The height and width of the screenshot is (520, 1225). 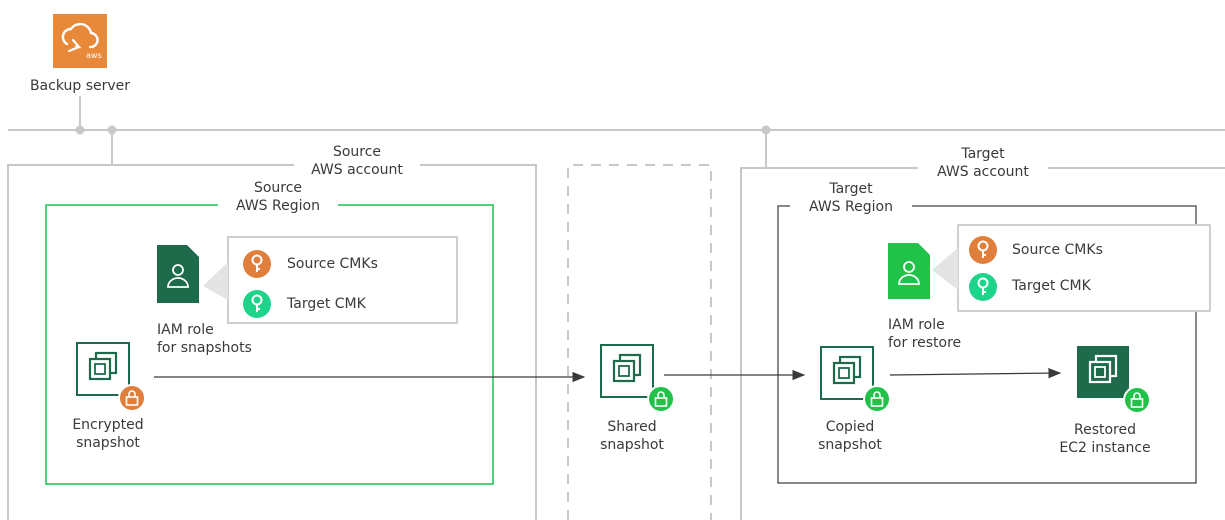 I want to click on encrypted-snapshot-line2: snapshot, so click(x=108, y=443).